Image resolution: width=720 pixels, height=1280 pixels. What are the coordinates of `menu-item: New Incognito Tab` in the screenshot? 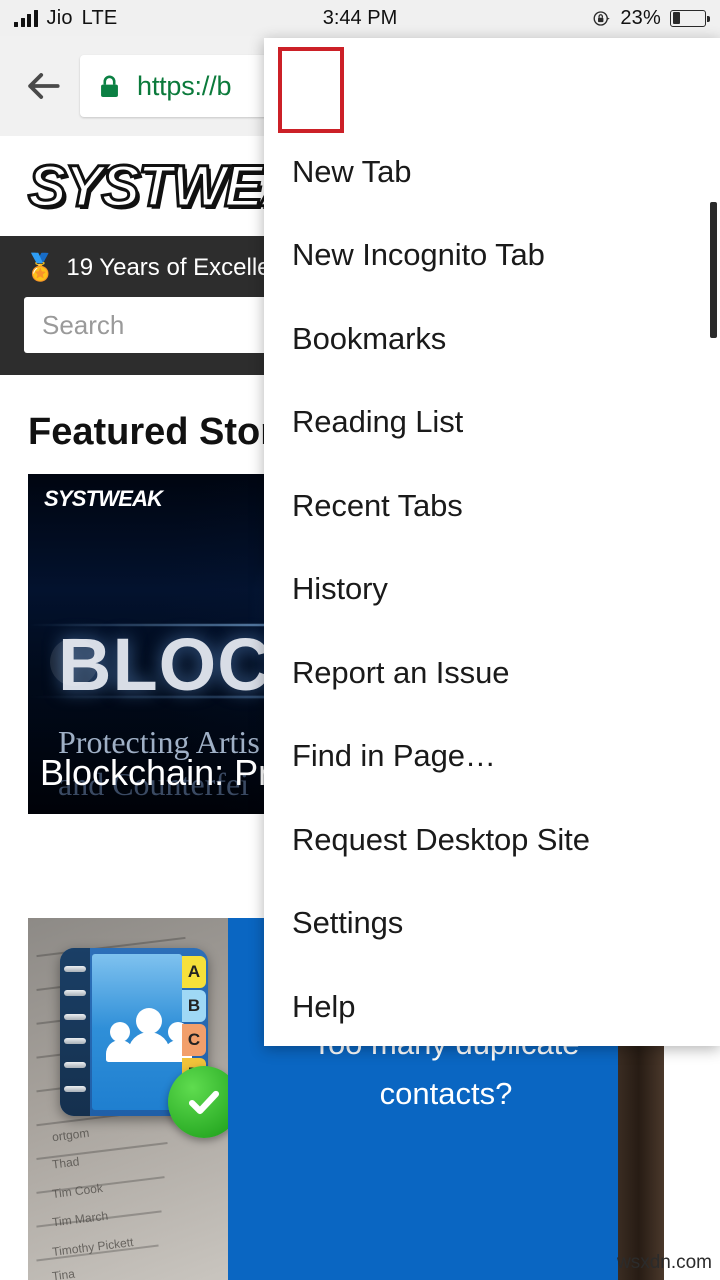 It's located at (492, 256).